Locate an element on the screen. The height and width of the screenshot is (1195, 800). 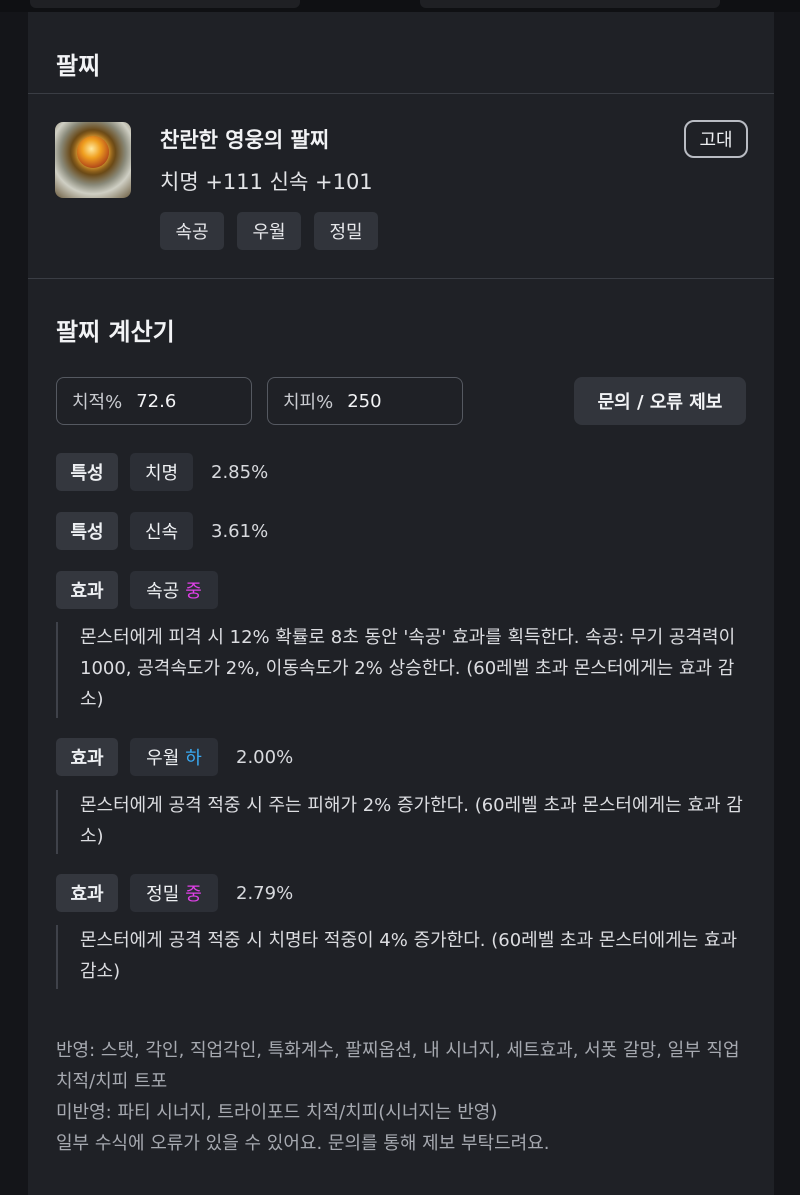
row-name-chip: 정밀 중 is located at coordinates (174, 893).